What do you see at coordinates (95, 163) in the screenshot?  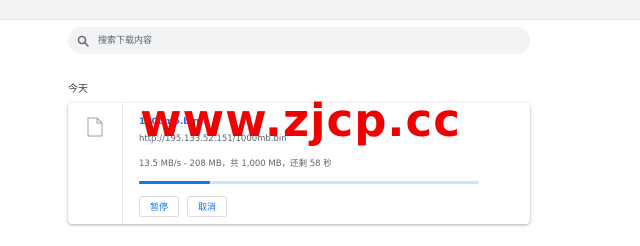 I see `file-icon-column` at bounding box center [95, 163].